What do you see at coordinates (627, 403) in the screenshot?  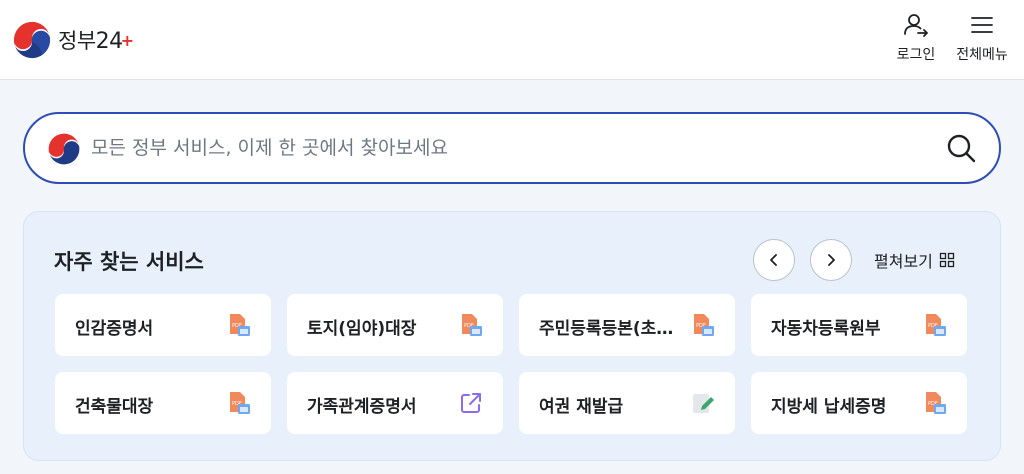 I see `service-card: 여권 재발급` at bounding box center [627, 403].